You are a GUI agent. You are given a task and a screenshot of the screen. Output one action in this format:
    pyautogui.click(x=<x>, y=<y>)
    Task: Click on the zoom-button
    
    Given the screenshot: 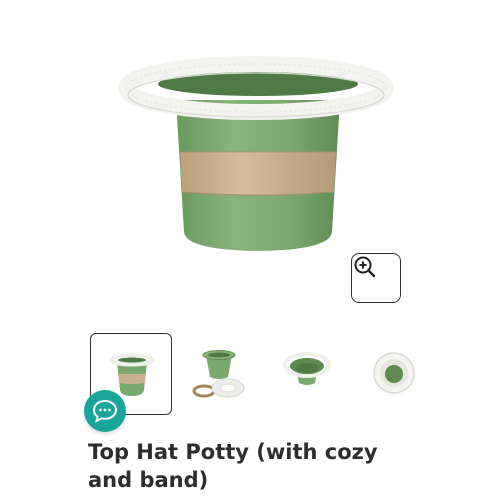 What is the action you would take?
    pyautogui.click(x=376, y=278)
    